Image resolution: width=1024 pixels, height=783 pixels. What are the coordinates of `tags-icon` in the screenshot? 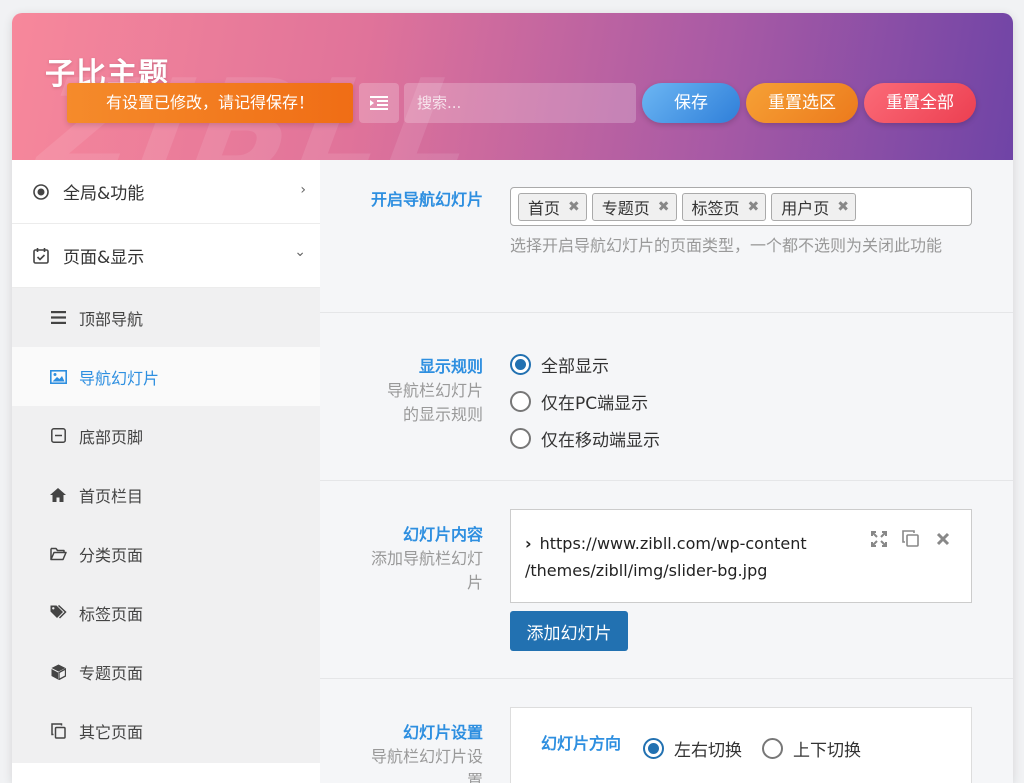 It's located at (58, 613).